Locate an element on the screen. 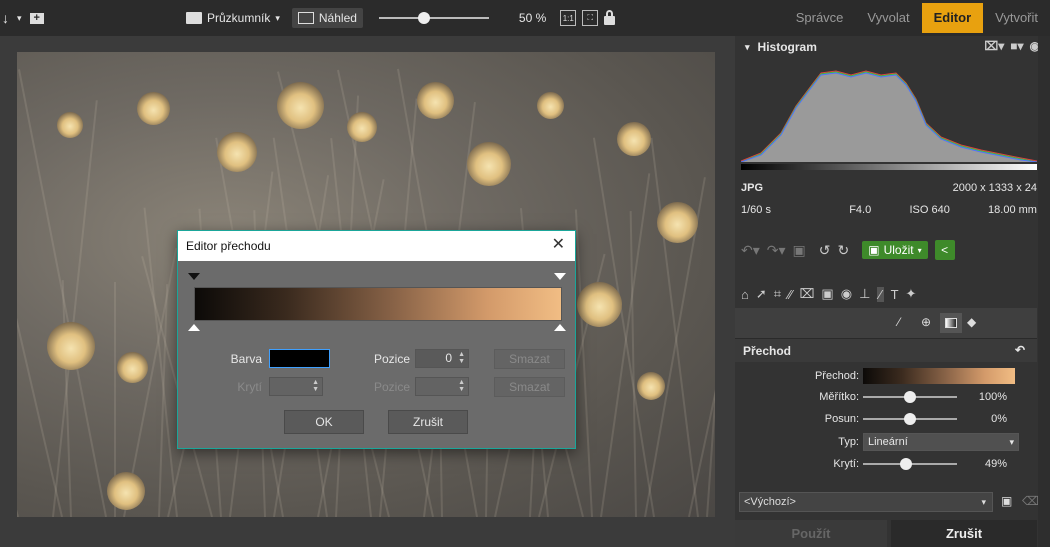 The height and width of the screenshot is (547, 1050). delete2-button: Smazat is located at coordinates (529, 387).